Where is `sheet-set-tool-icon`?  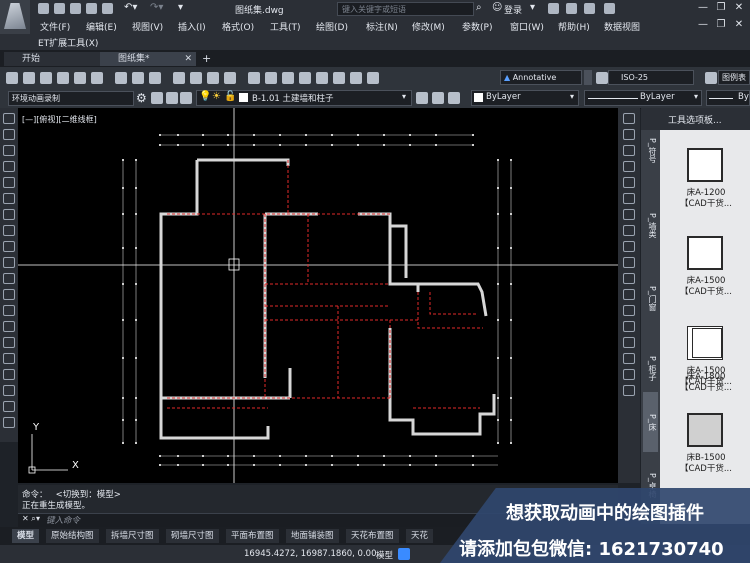
sheet-set-tool-icon is located at coordinates (305, 78).